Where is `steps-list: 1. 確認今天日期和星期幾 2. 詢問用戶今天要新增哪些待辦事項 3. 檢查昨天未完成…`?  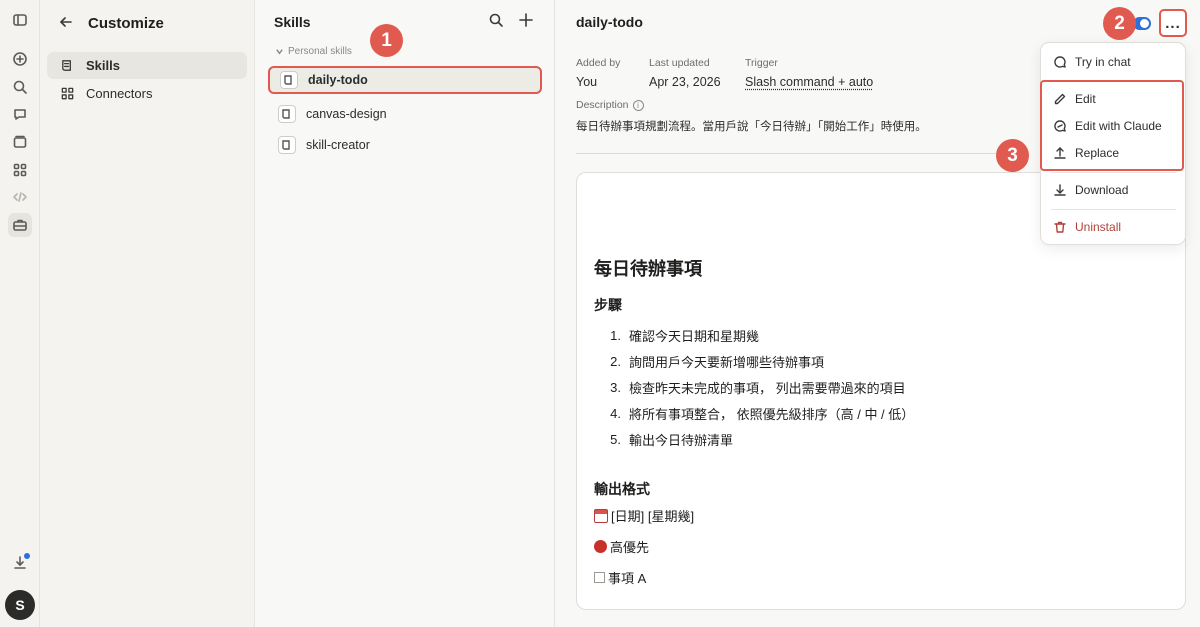
steps-list: 1. 確認今天日期和星期幾 2. 詢問用戶今天要新增哪些待辦事項 3. 檢查昨天未完成… is located at coordinates (760, 387).